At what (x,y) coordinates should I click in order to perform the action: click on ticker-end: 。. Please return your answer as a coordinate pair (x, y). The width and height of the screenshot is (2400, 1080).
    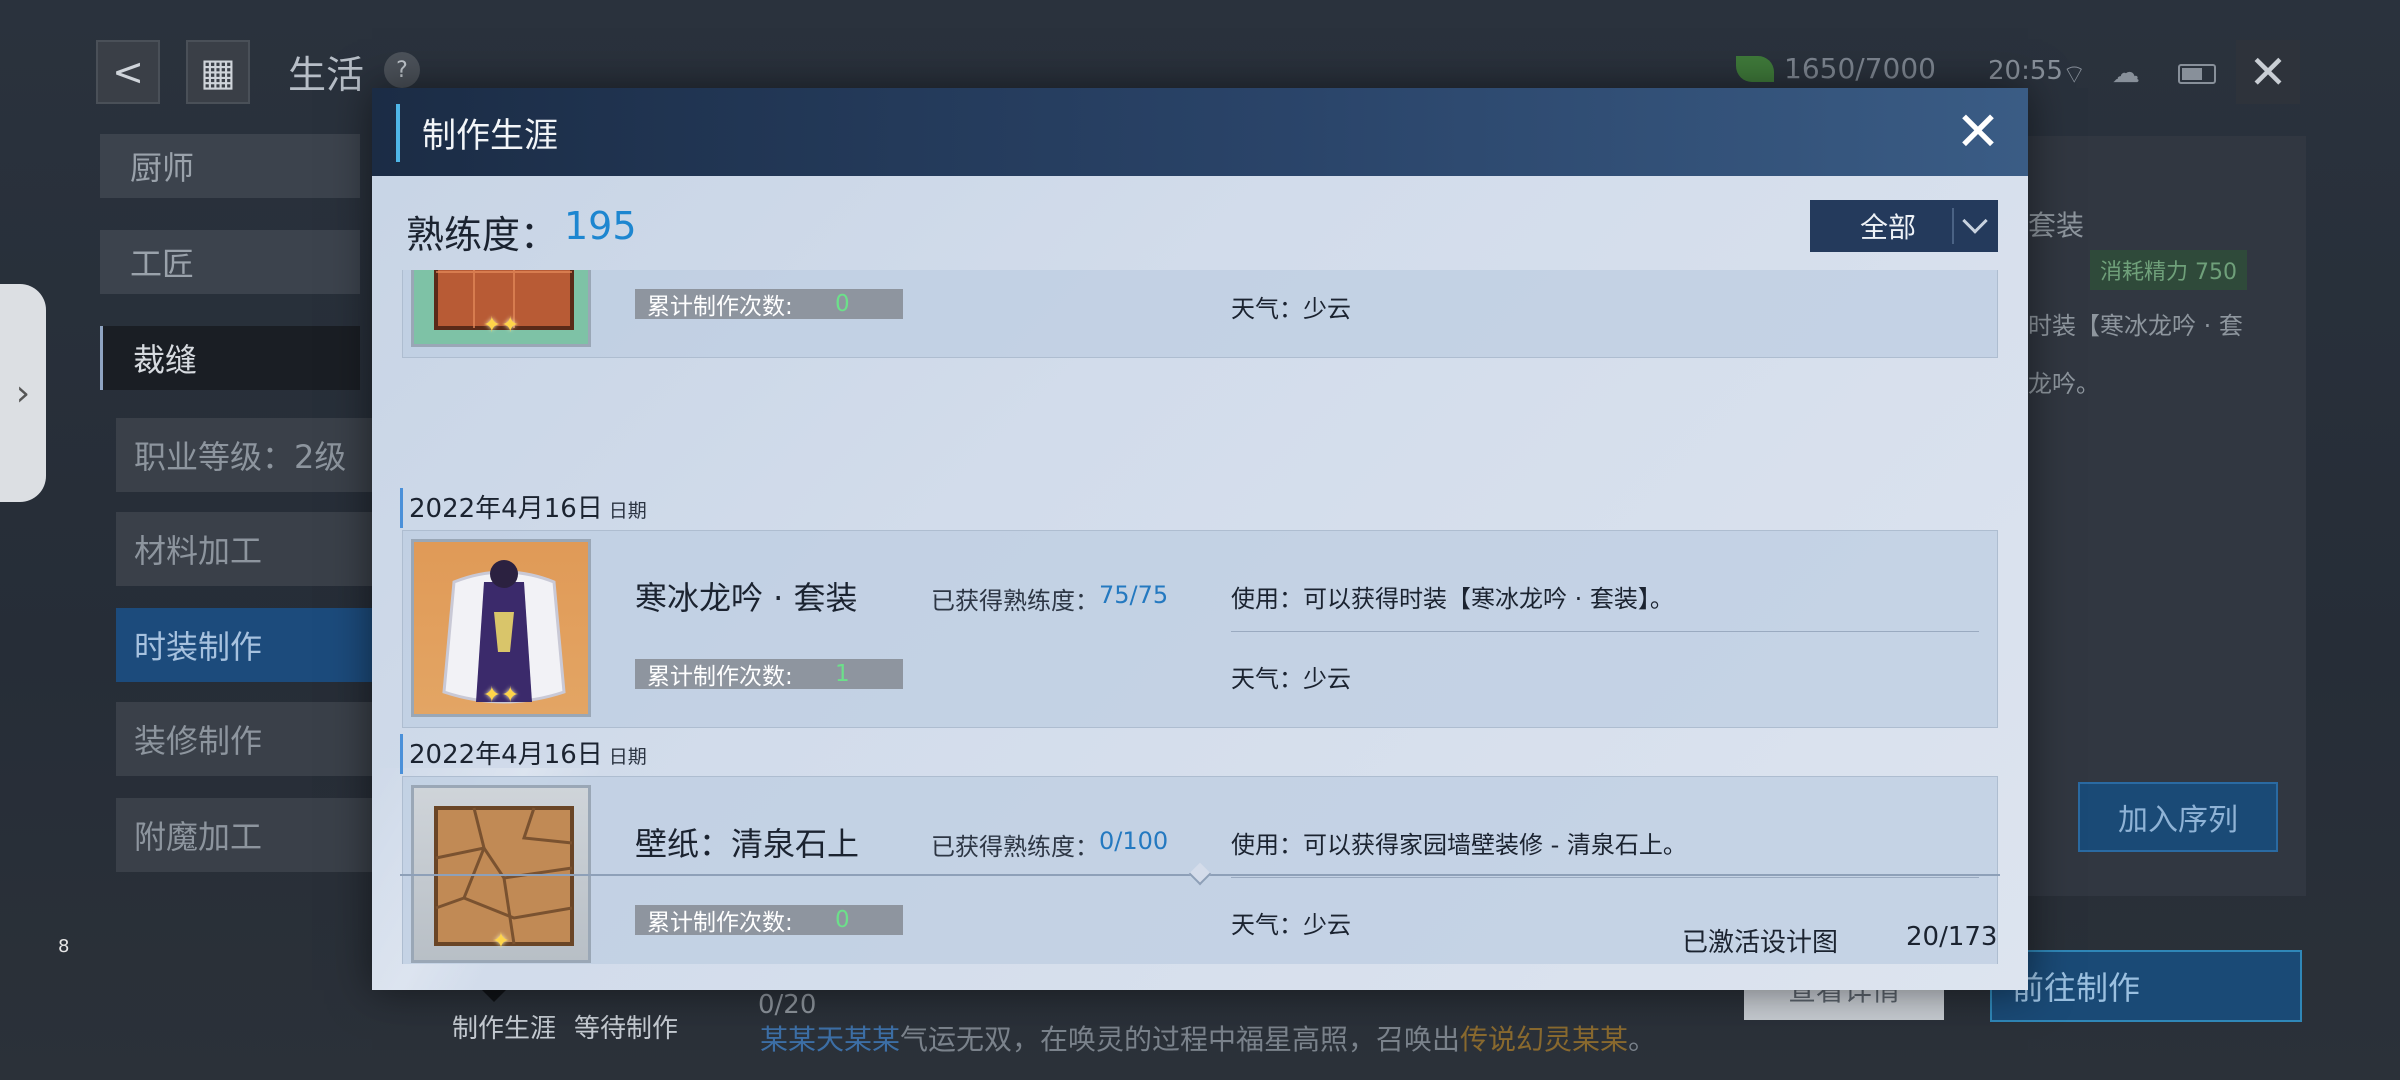
    Looking at the image, I should click on (1642, 1039).